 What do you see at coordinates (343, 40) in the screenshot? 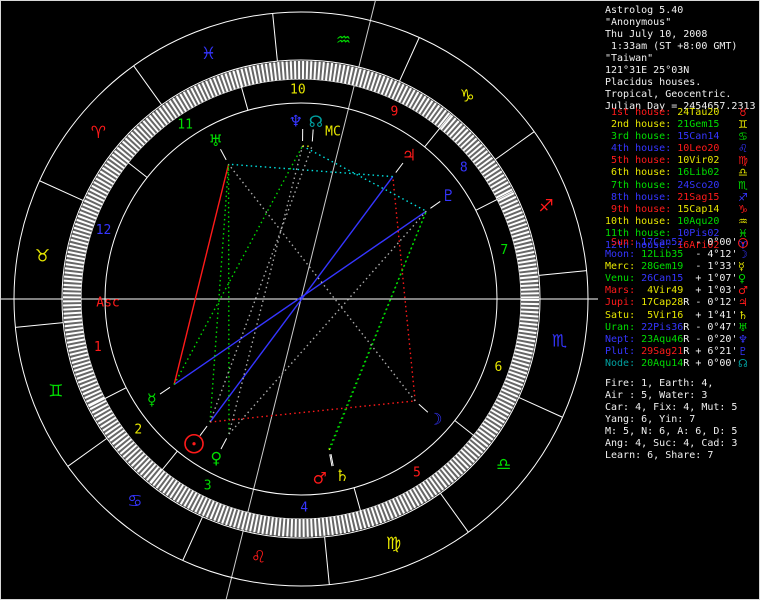
I see `zodiac-glyph-icon: ♒` at bounding box center [343, 40].